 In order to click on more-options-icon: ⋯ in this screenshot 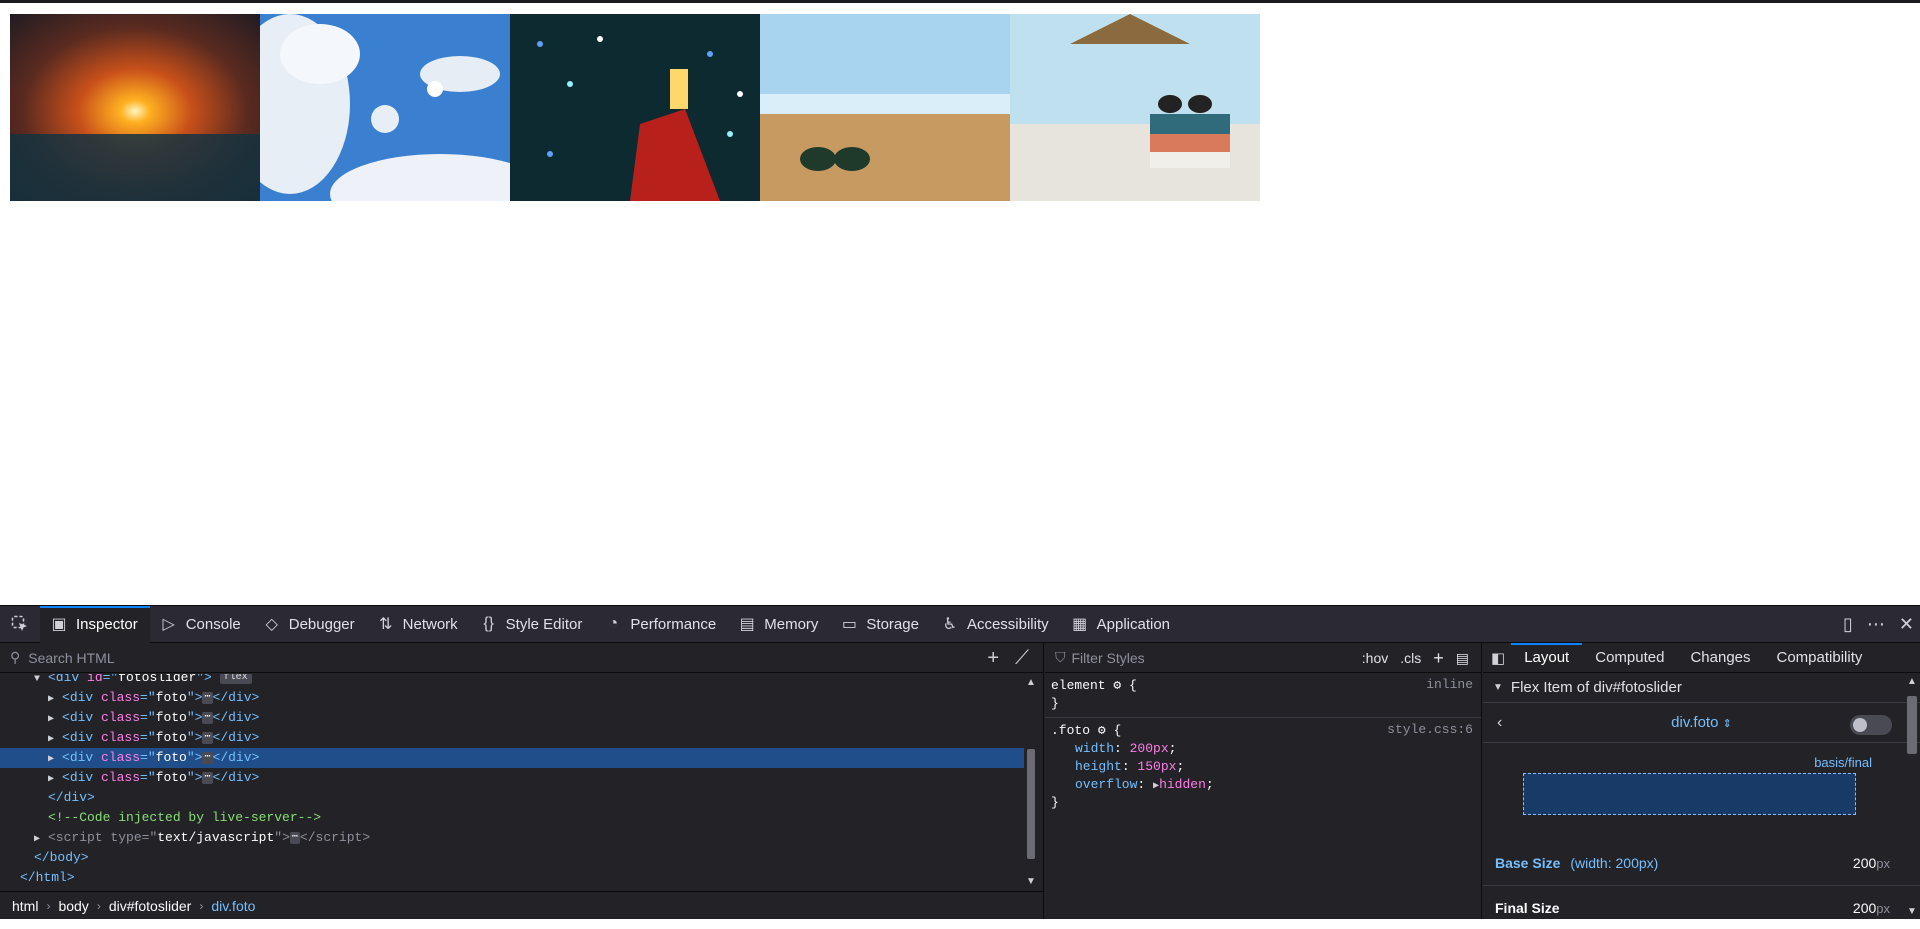, I will do `click(1876, 624)`.